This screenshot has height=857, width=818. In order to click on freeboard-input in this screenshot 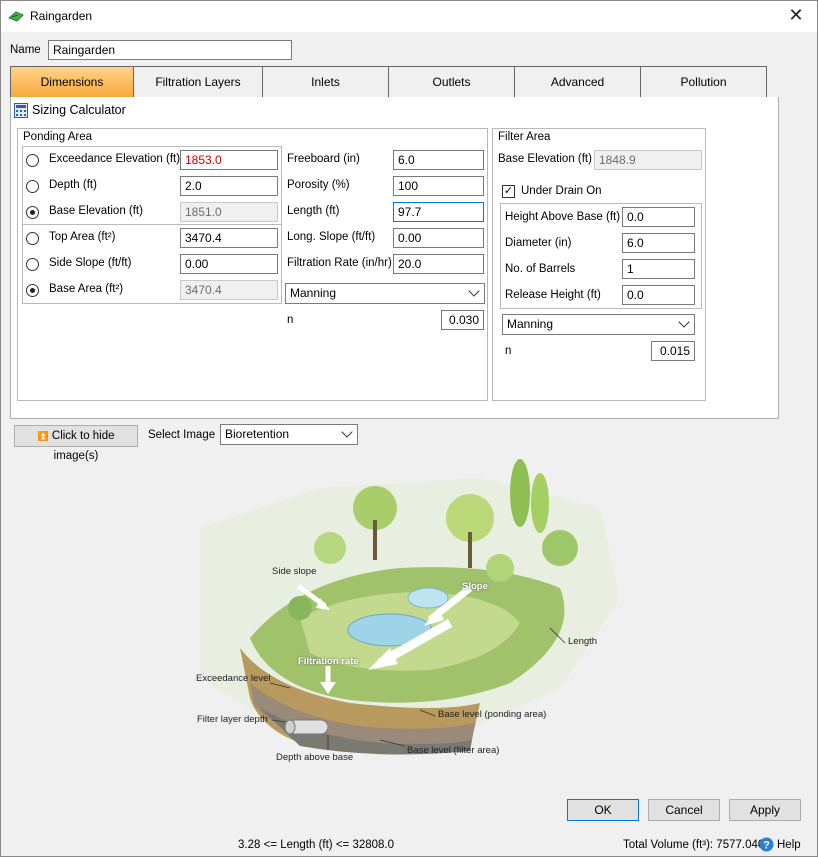, I will do `click(438, 160)`.